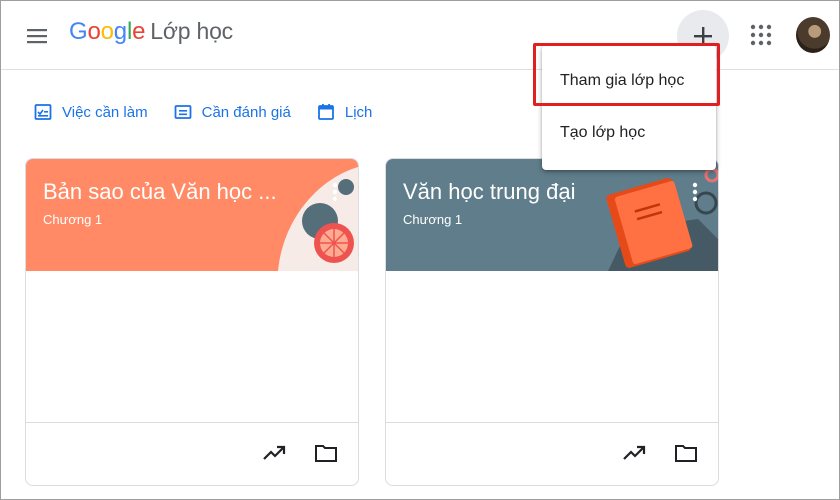 This screenshot has height=500, width=840. Describe the element at coordinates (552, 215) in the screenshot. I see `card-banner: Văn học trung đại Chương 1` at that location.